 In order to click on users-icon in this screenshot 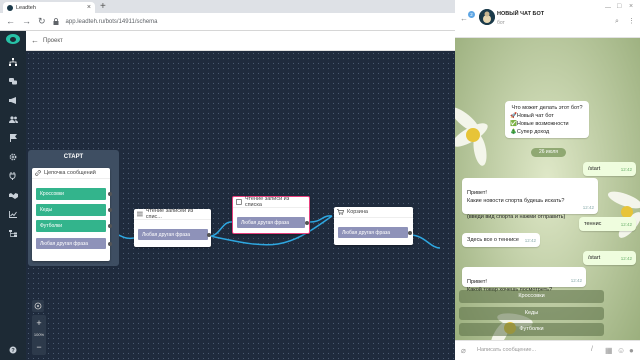, I will do `click(13, 119)`.